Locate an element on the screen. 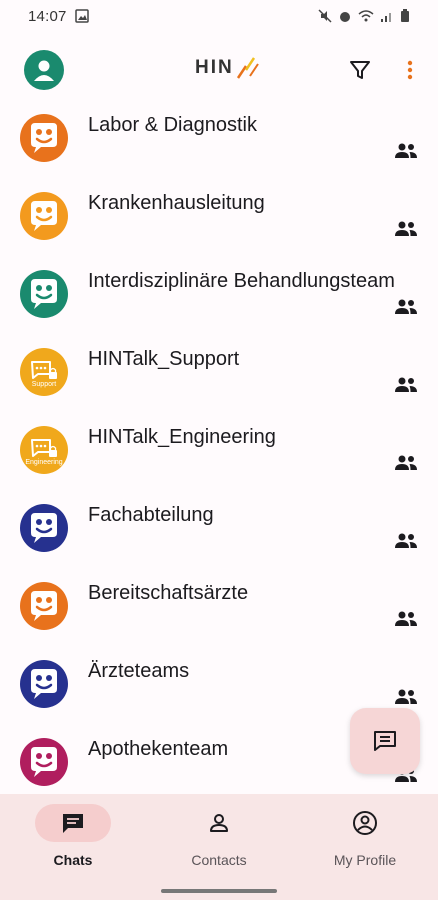  person-icon is located at coordinates (44, 70).